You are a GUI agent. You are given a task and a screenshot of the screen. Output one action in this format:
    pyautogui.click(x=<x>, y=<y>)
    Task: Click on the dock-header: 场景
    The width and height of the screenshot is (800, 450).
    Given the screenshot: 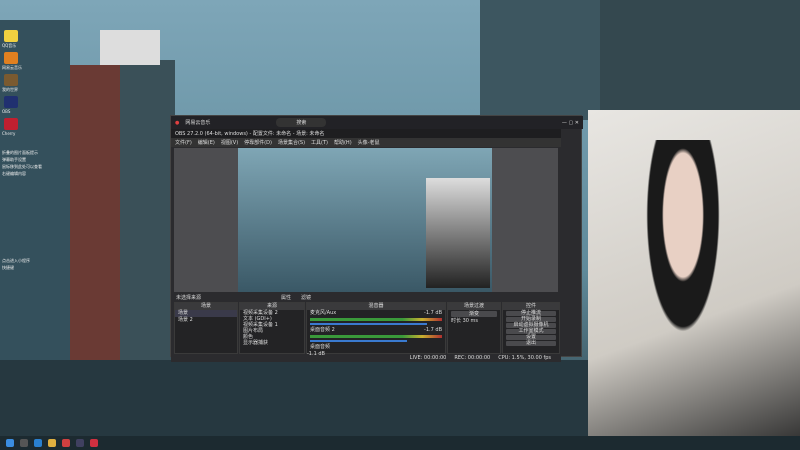 What is the action you would take?
    pyautogui.click(x=206, y=306)
    